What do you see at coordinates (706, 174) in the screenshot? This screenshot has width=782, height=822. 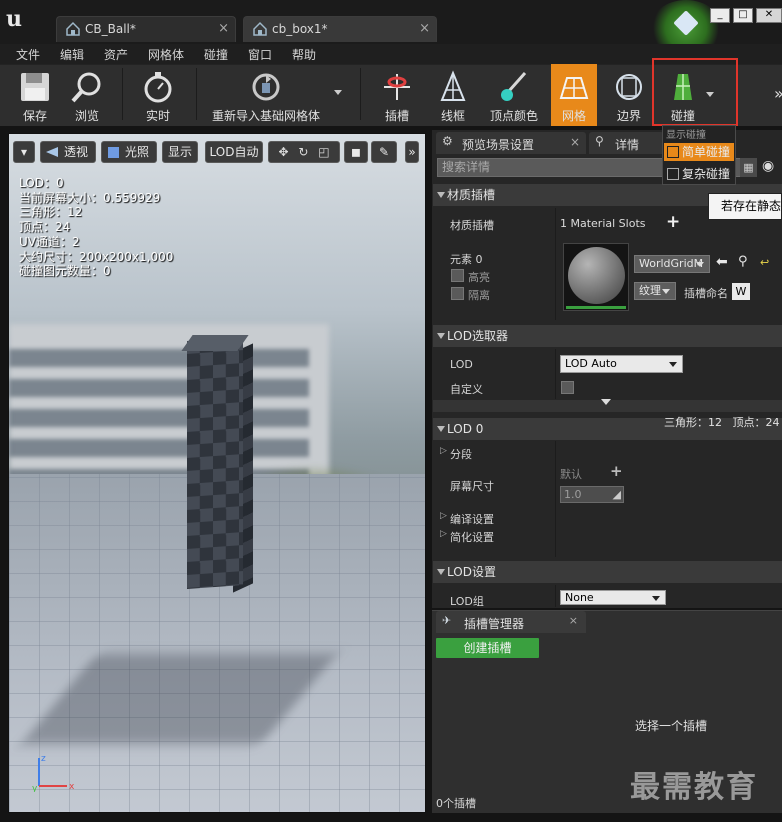 I see `complex-collision-label: 复杂碰撞` at bounding box center [706, 174].